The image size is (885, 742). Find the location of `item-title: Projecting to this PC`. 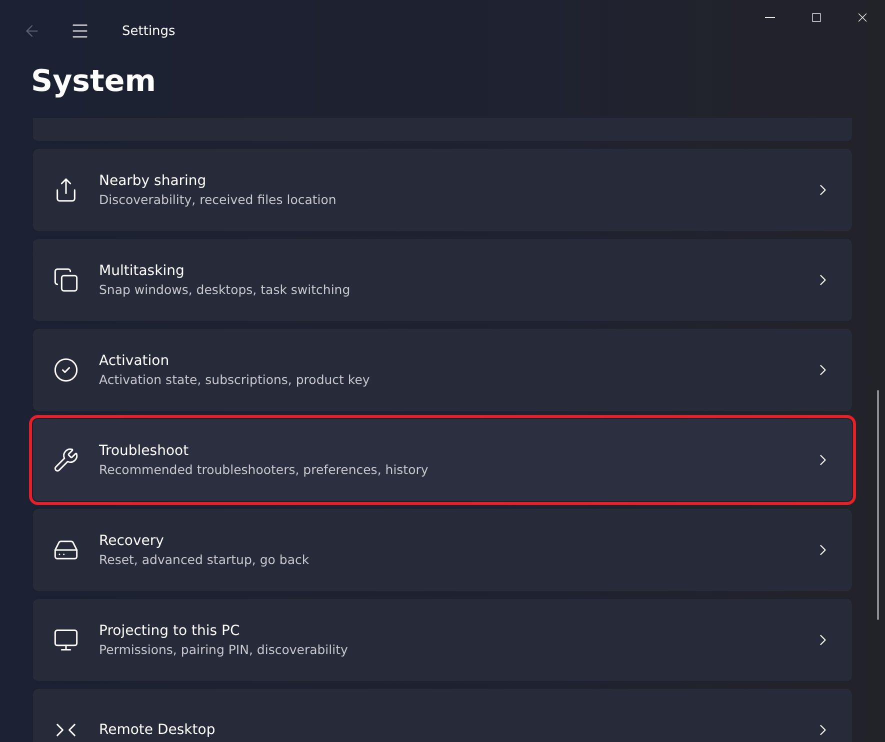

item-title: Projecting to this PC is located at coordinates (170, 631).